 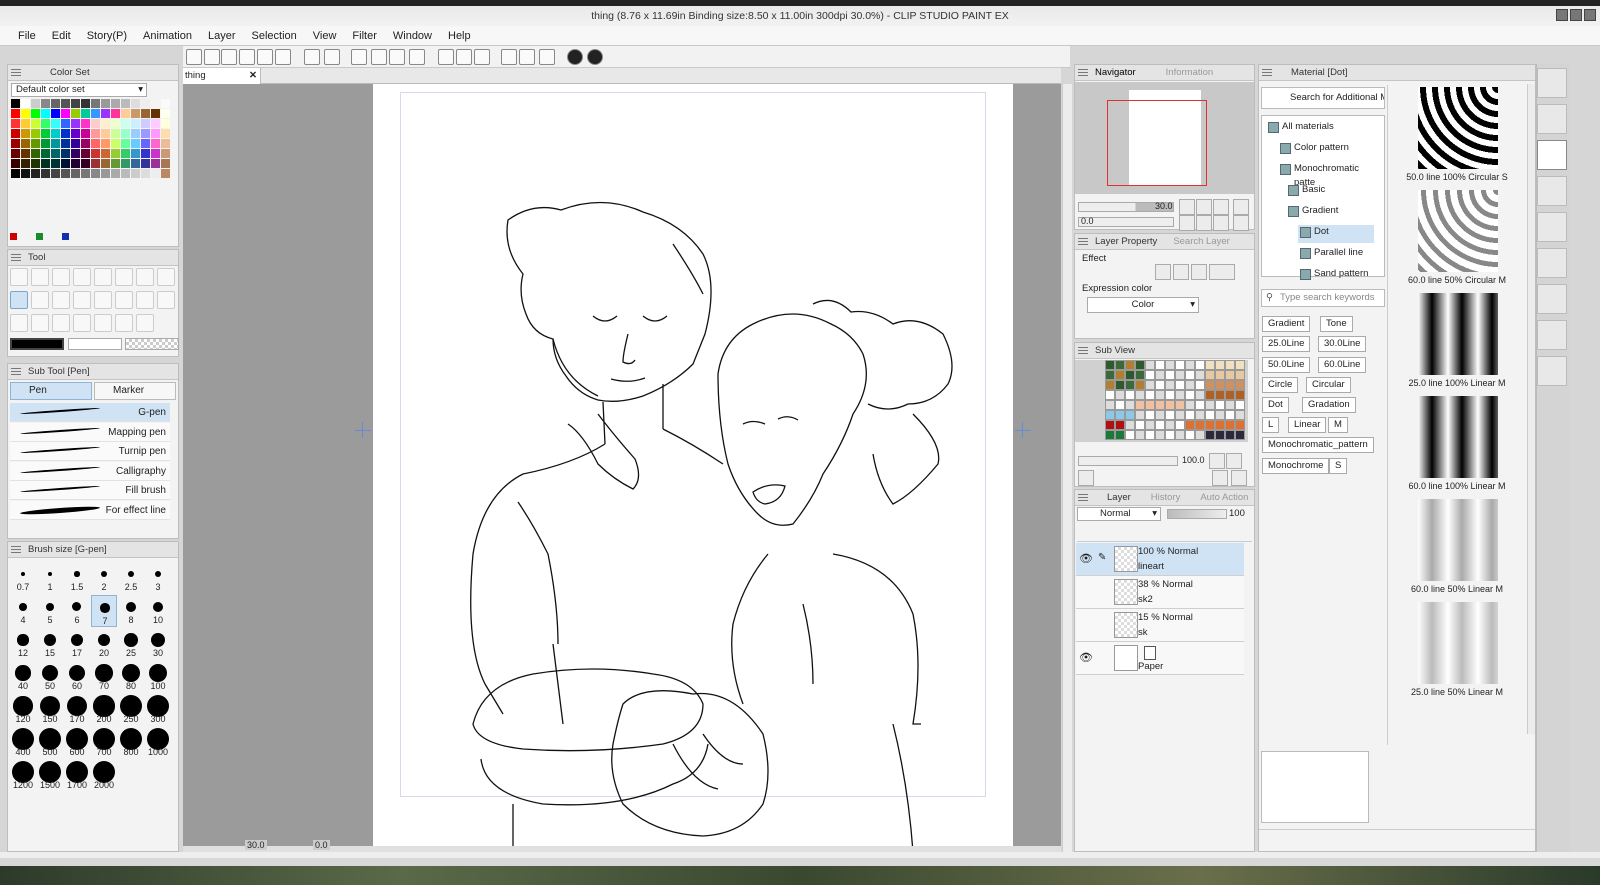 I want to click on grid-icon, so click(x=547, y=57).